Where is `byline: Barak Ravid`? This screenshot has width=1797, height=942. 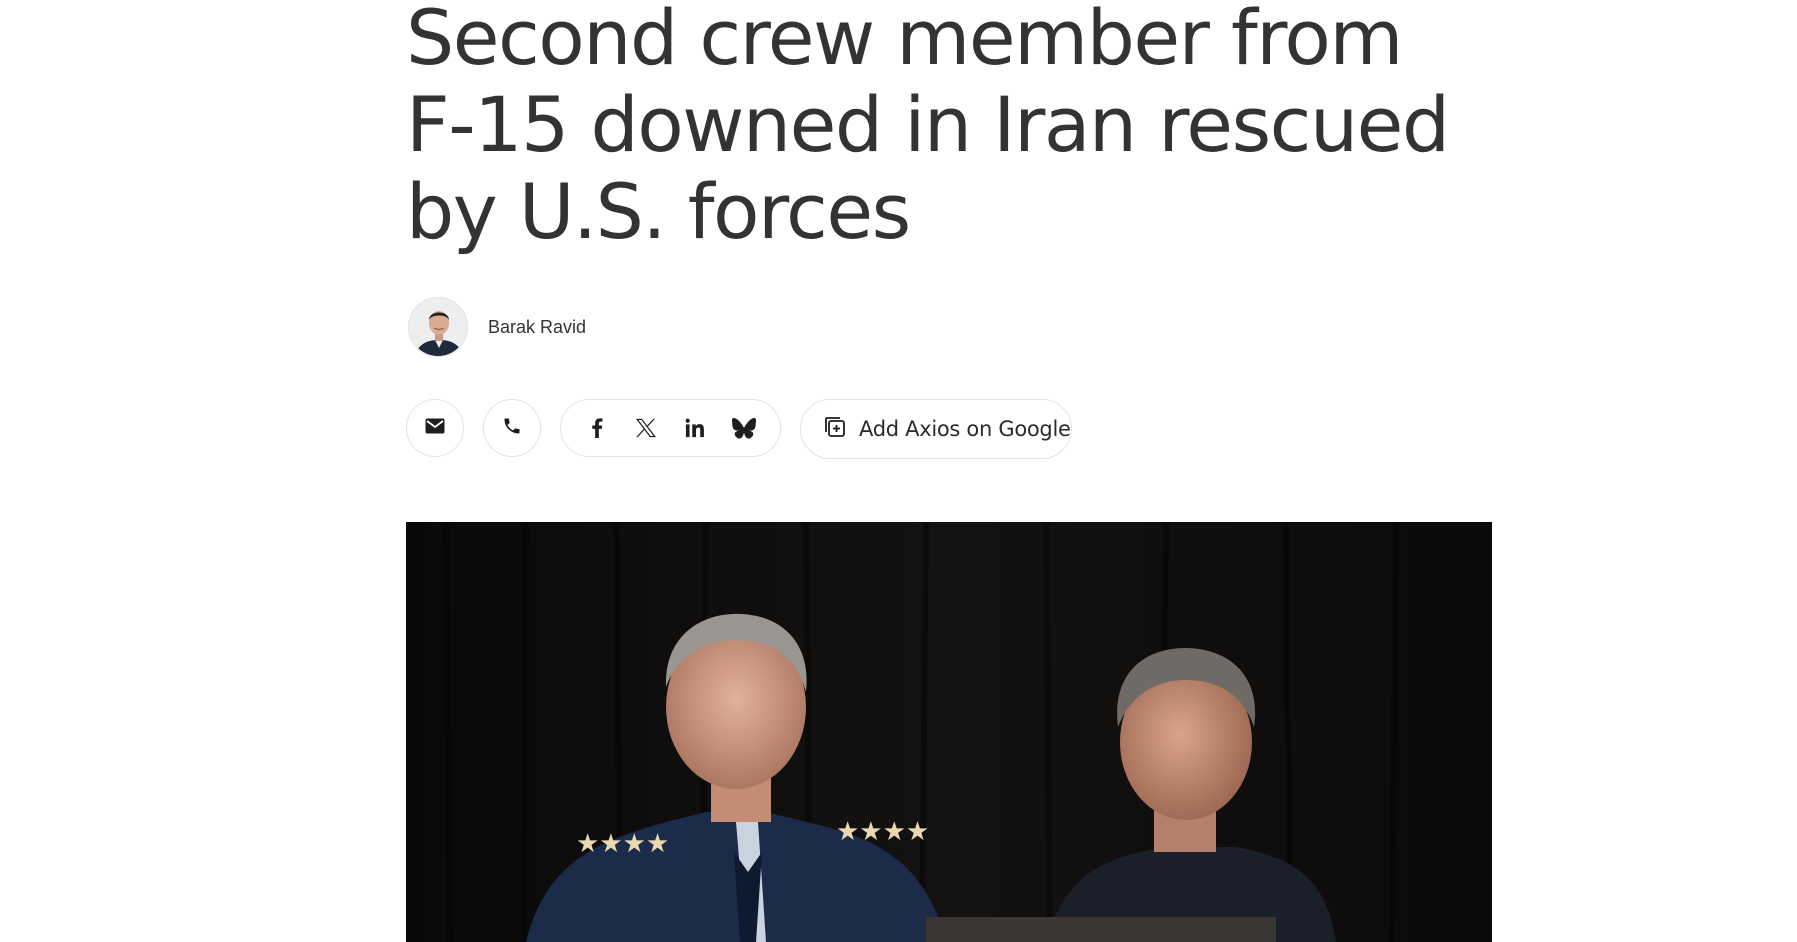
byline: Barak Ravid is located at coordinates (497, 327).